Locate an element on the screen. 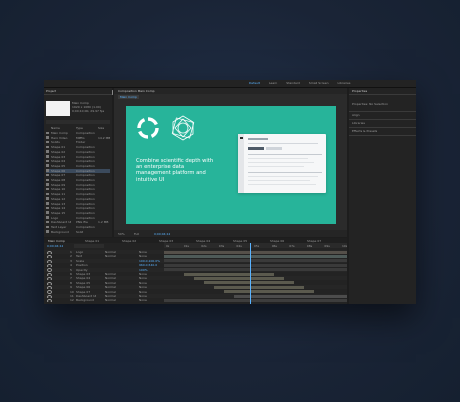 The height and width of the screenshot is (402, 460). timeline-tab: Main Comp is located at coordinates (56, 241).